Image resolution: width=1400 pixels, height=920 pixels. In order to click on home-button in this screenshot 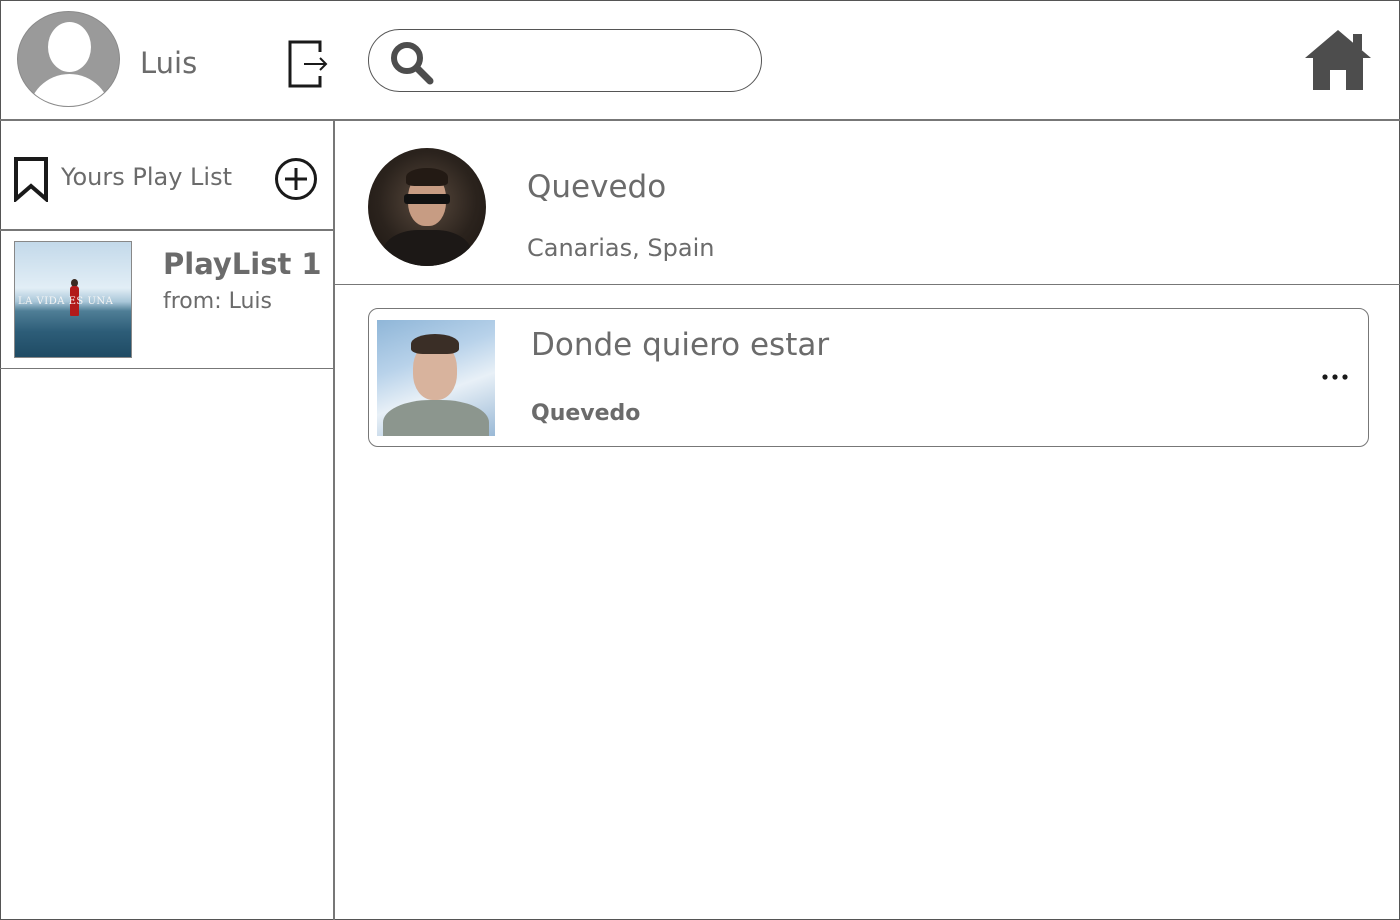, I will do `click(1338, 59)`.